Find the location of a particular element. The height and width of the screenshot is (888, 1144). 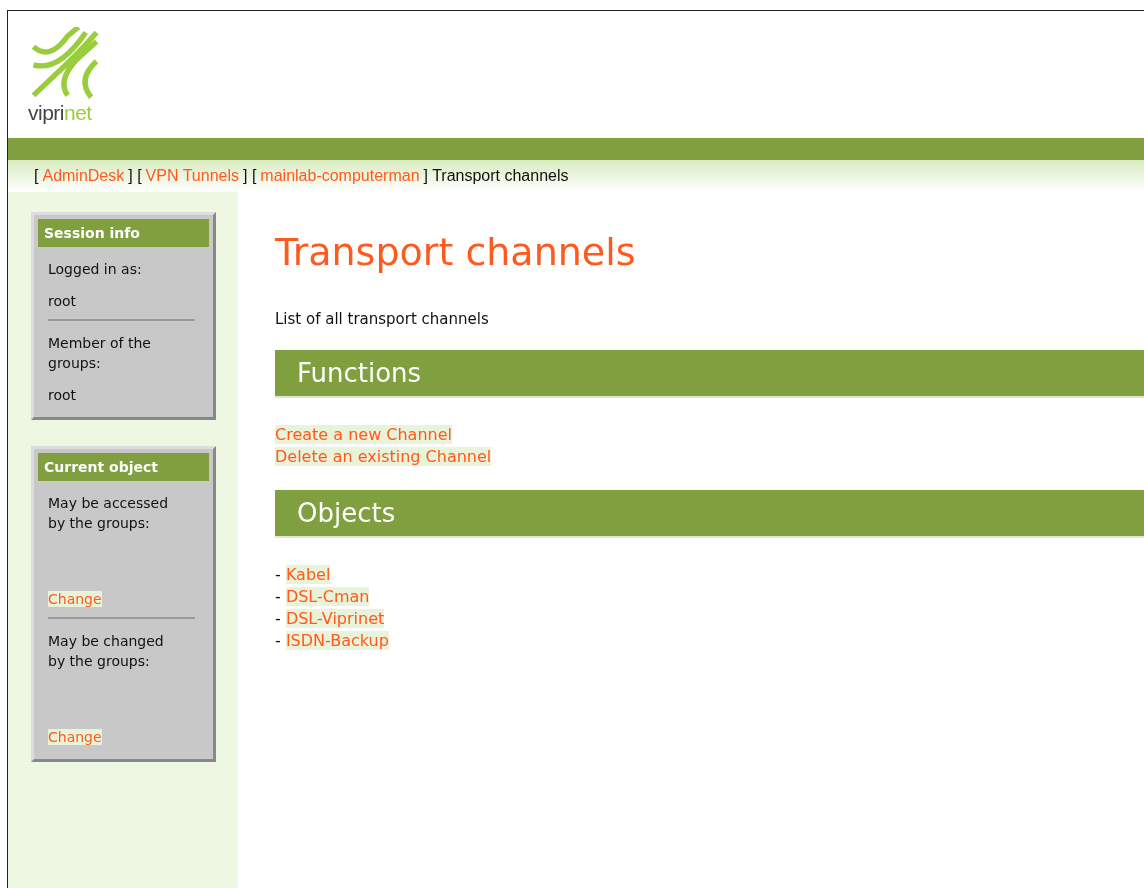

object-link: DSL-Cman is located at coordinates (327, 596).